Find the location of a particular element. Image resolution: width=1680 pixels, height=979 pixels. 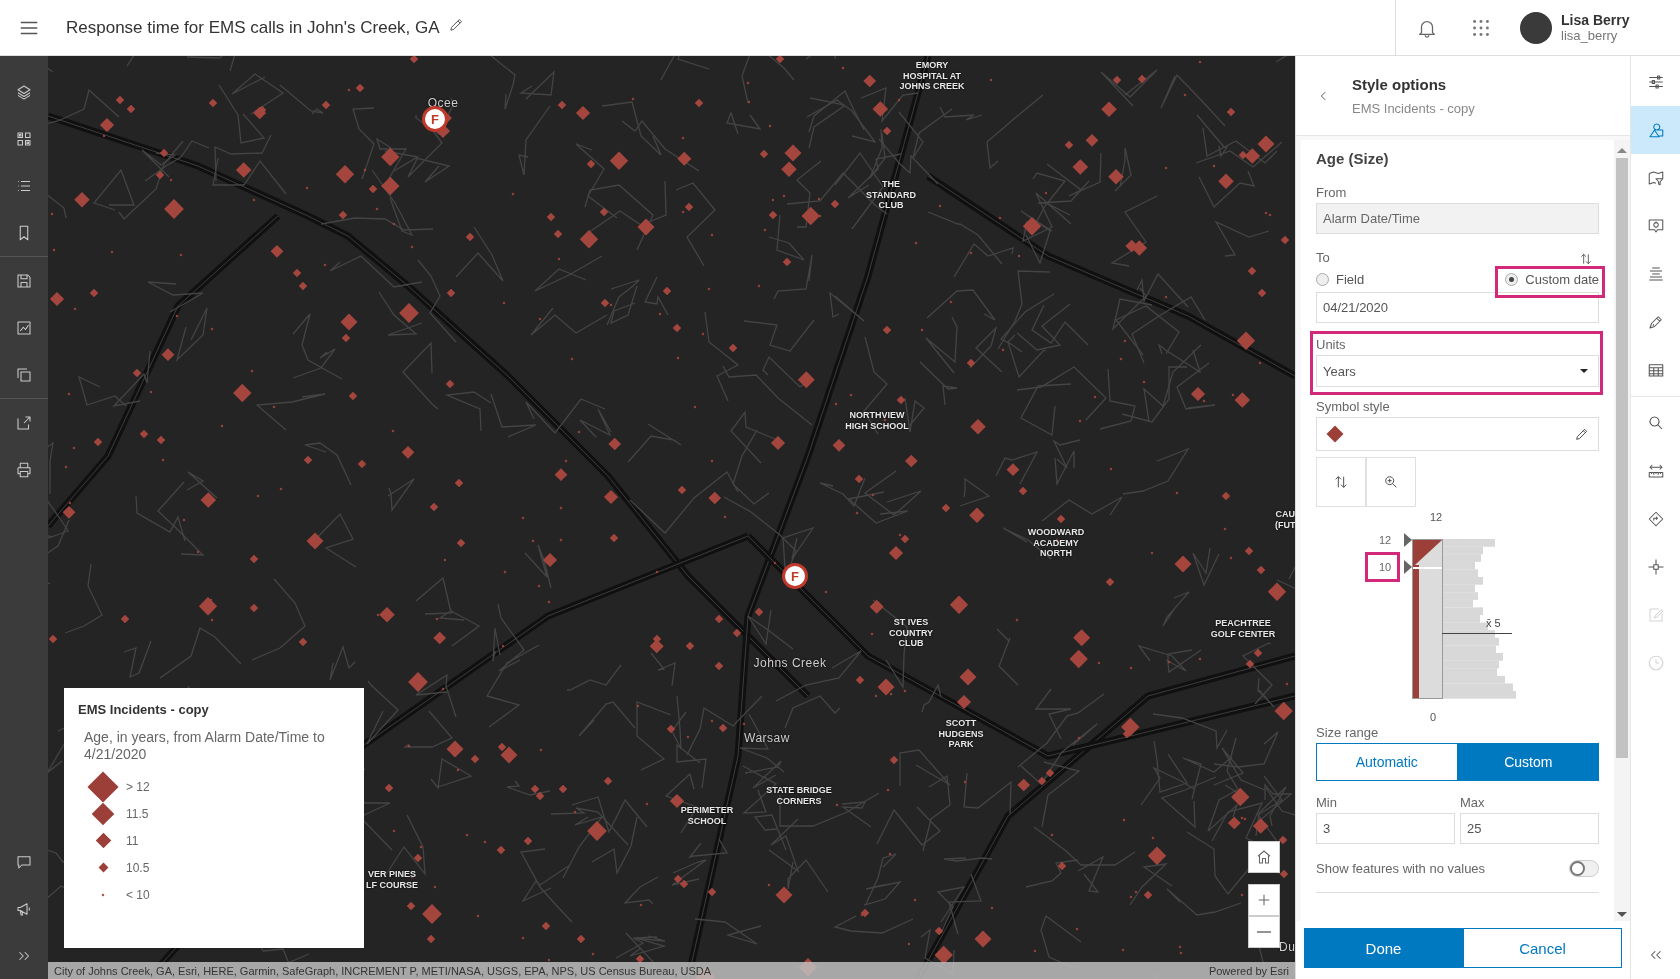

home-icon is located at coordinates (1264, 857).